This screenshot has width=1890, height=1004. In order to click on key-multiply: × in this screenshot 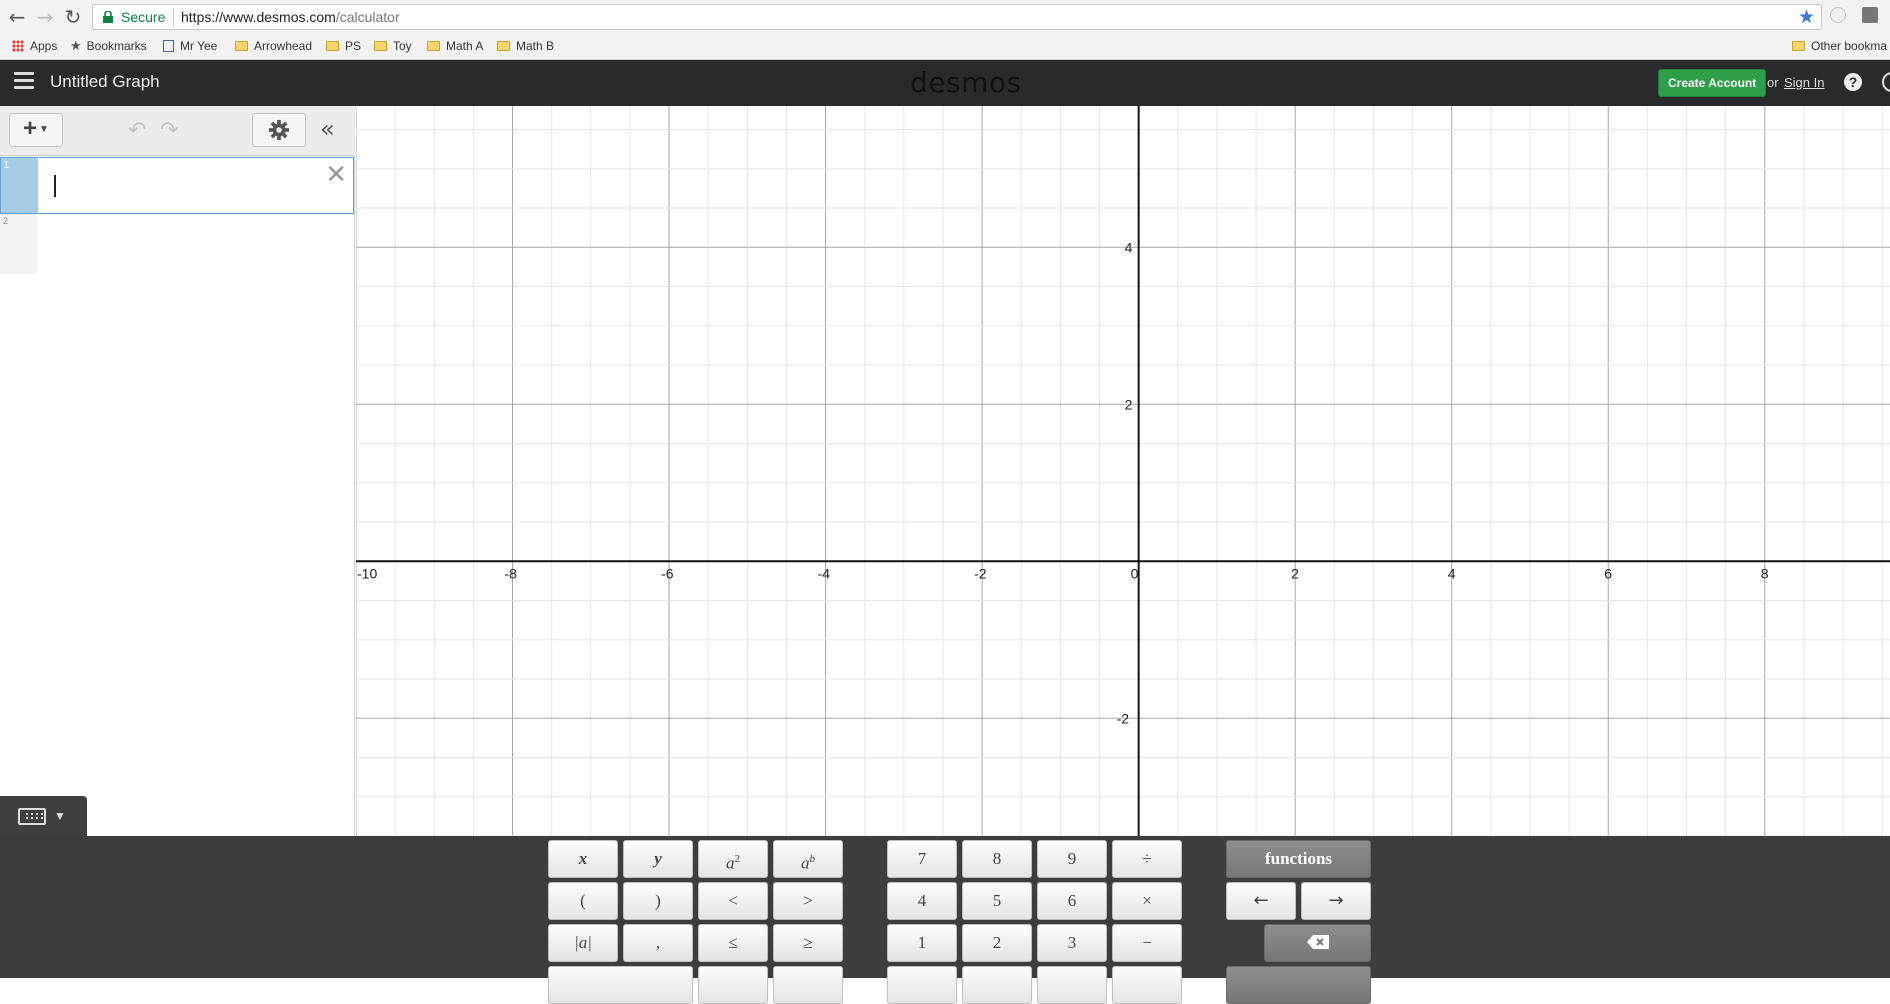, I will do `click(1147, 901)`.